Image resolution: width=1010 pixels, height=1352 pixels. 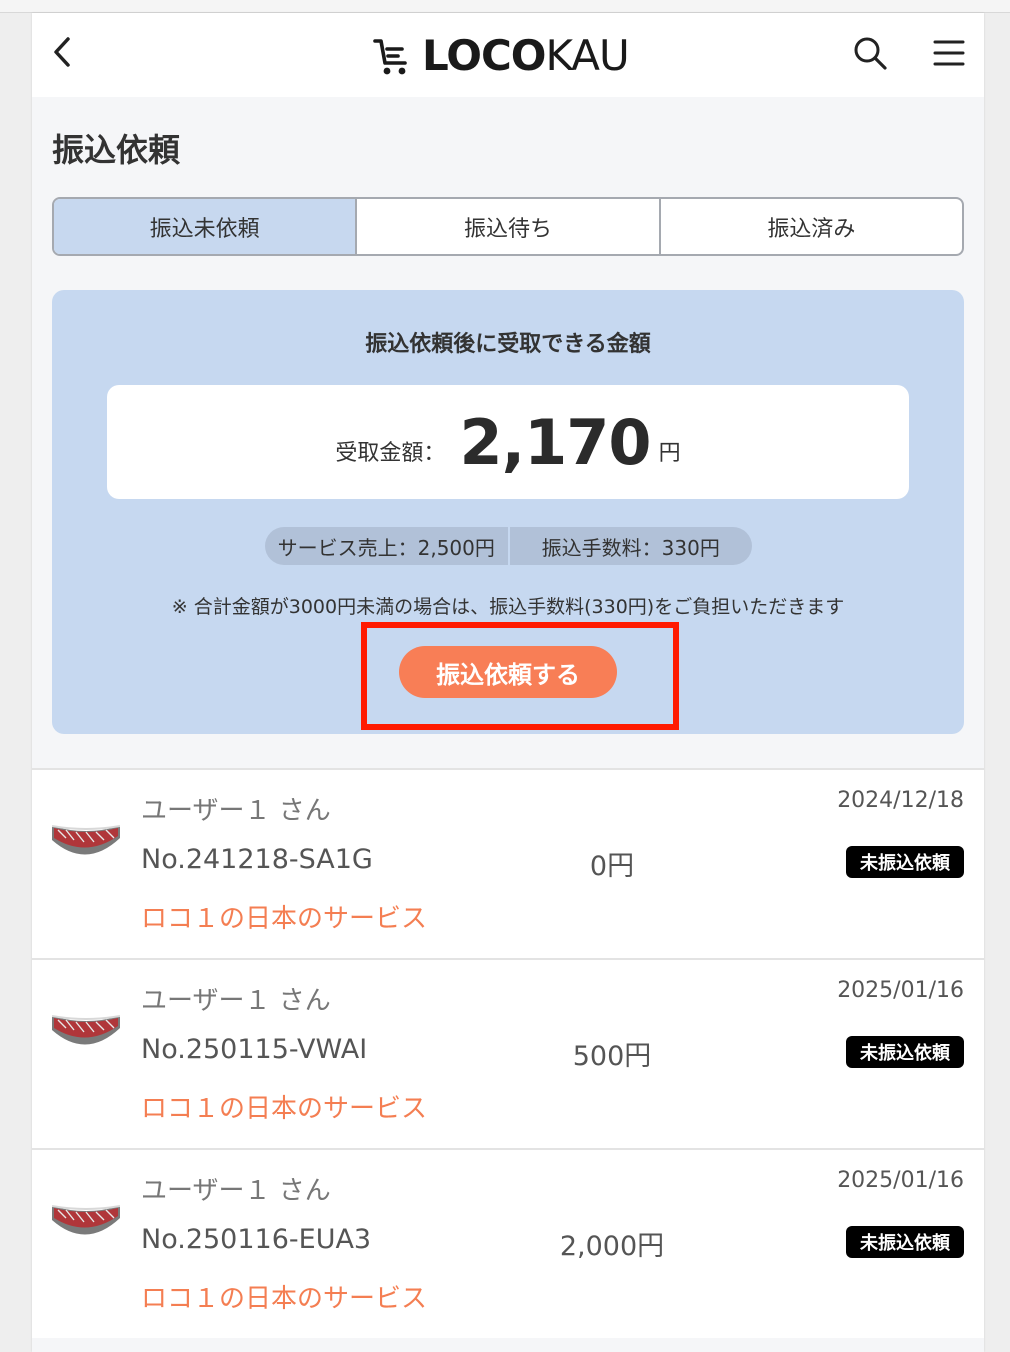 I want to click on receivable-amount-box: 受取金額： 2,170 円, so click(x=508, y=442).